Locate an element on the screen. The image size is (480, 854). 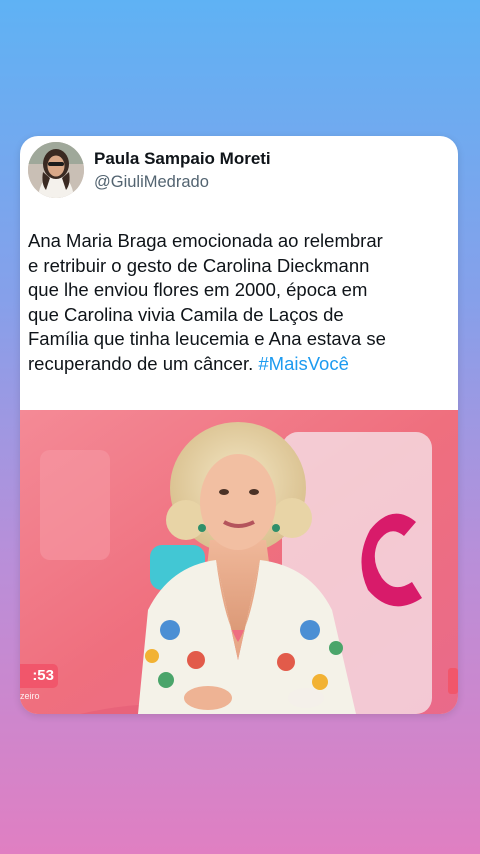
tweet-text-line: que Carolina vivia Camila de Laços de is located at coordinates (186, 314).